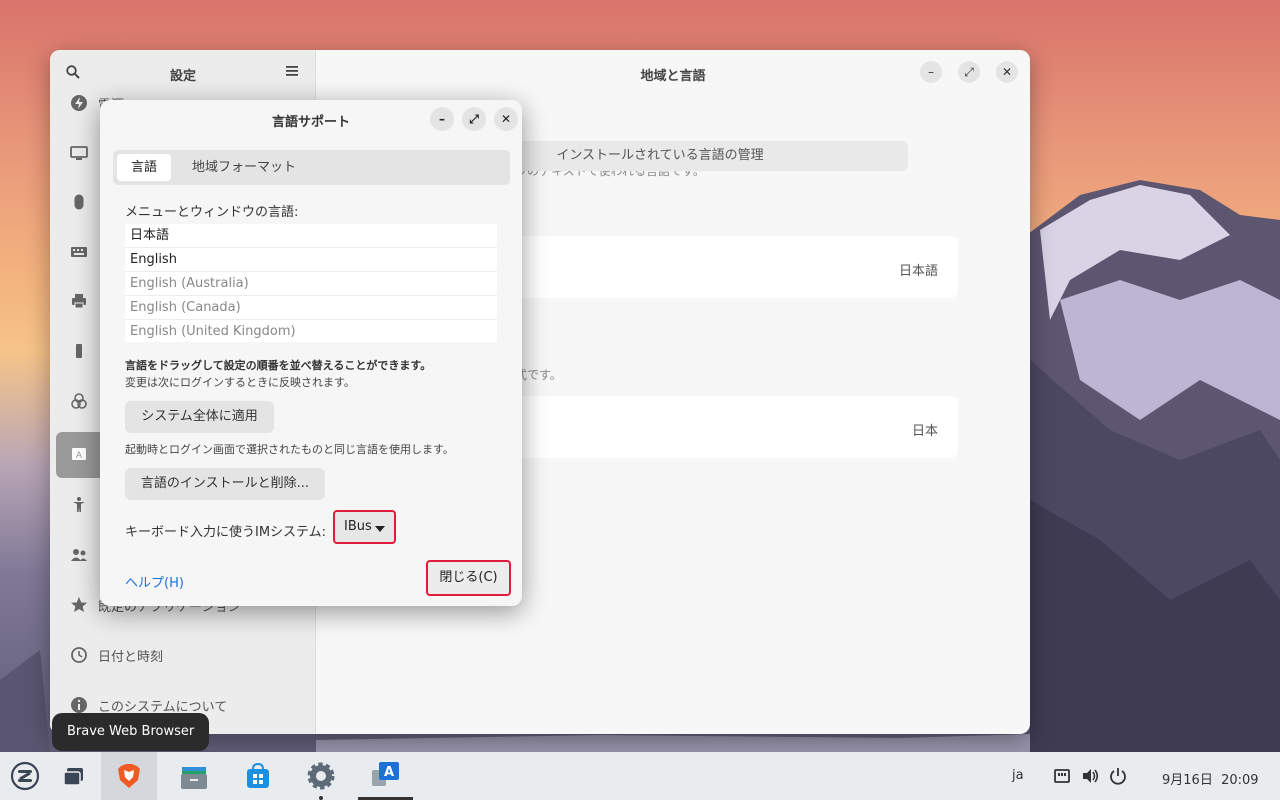 The width and height of the screenshot is (1280, 800). What do you see at coordinates (1118, 776) in the screenshot?
I see `power-icon` at bounding box center [1118, 776].